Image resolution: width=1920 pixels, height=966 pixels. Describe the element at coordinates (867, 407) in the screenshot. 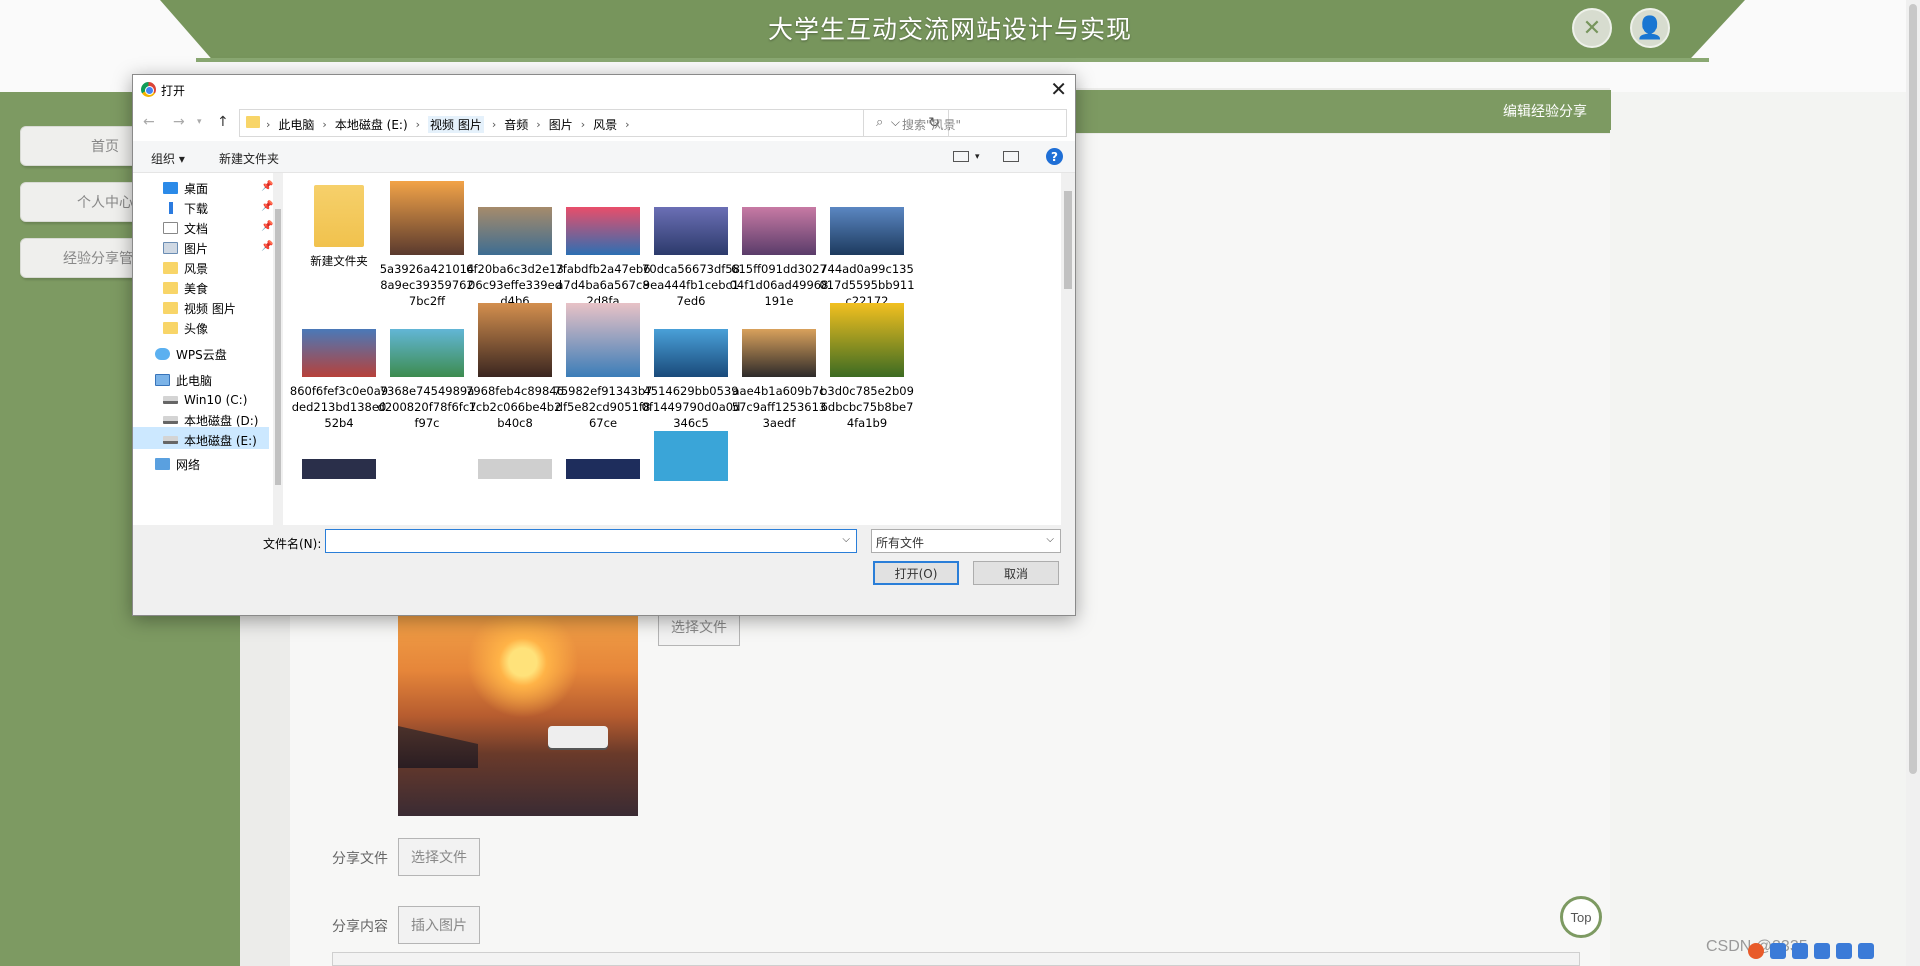

I see `file-name: b3d0c785e2b096dbcbc75b8be74fa1b9` at that location.